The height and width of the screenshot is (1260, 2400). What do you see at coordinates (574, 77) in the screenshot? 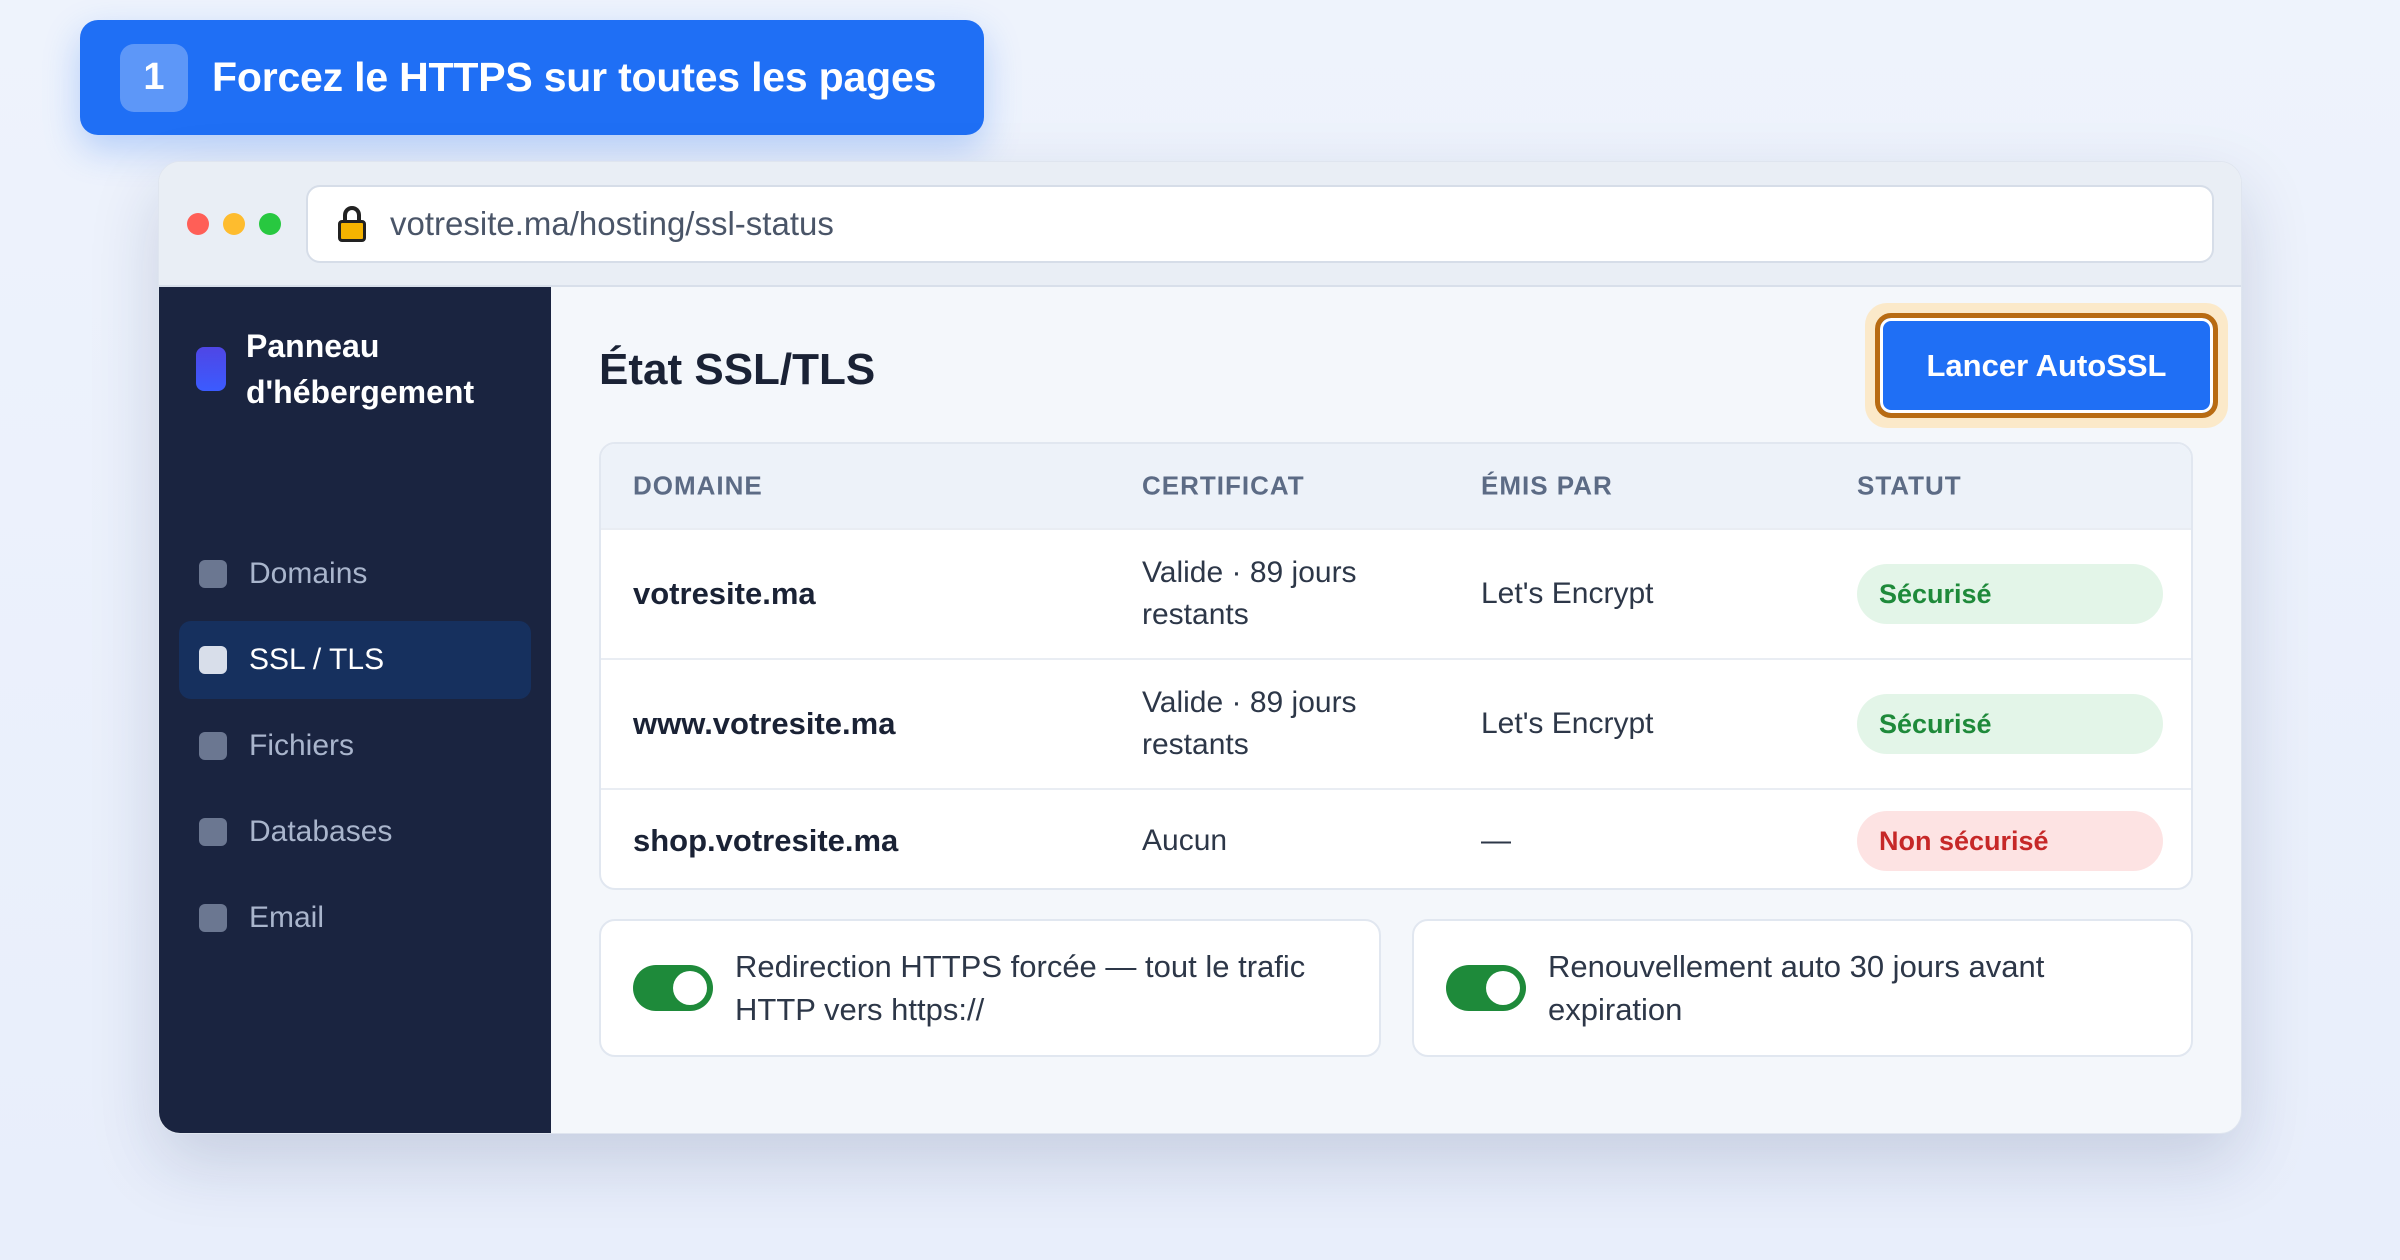
I see `step-title: Forcez le HTTPS sur toutes les pages` at bounding box center [574, 77].